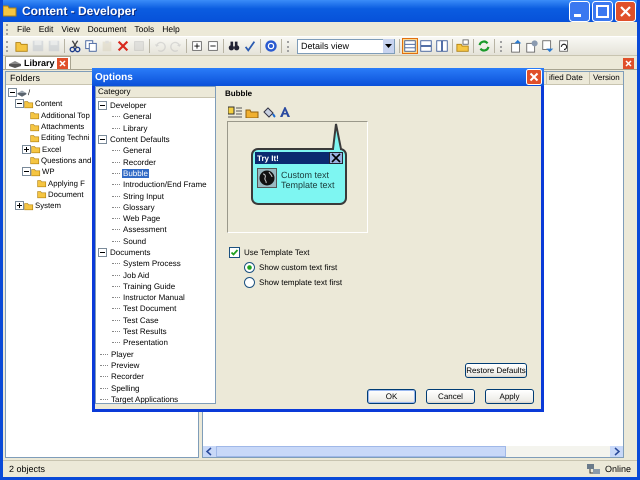  Describe the element at coordinates (79, 11) in the screenshot. I see `window-title: Content - Developer` at that location.